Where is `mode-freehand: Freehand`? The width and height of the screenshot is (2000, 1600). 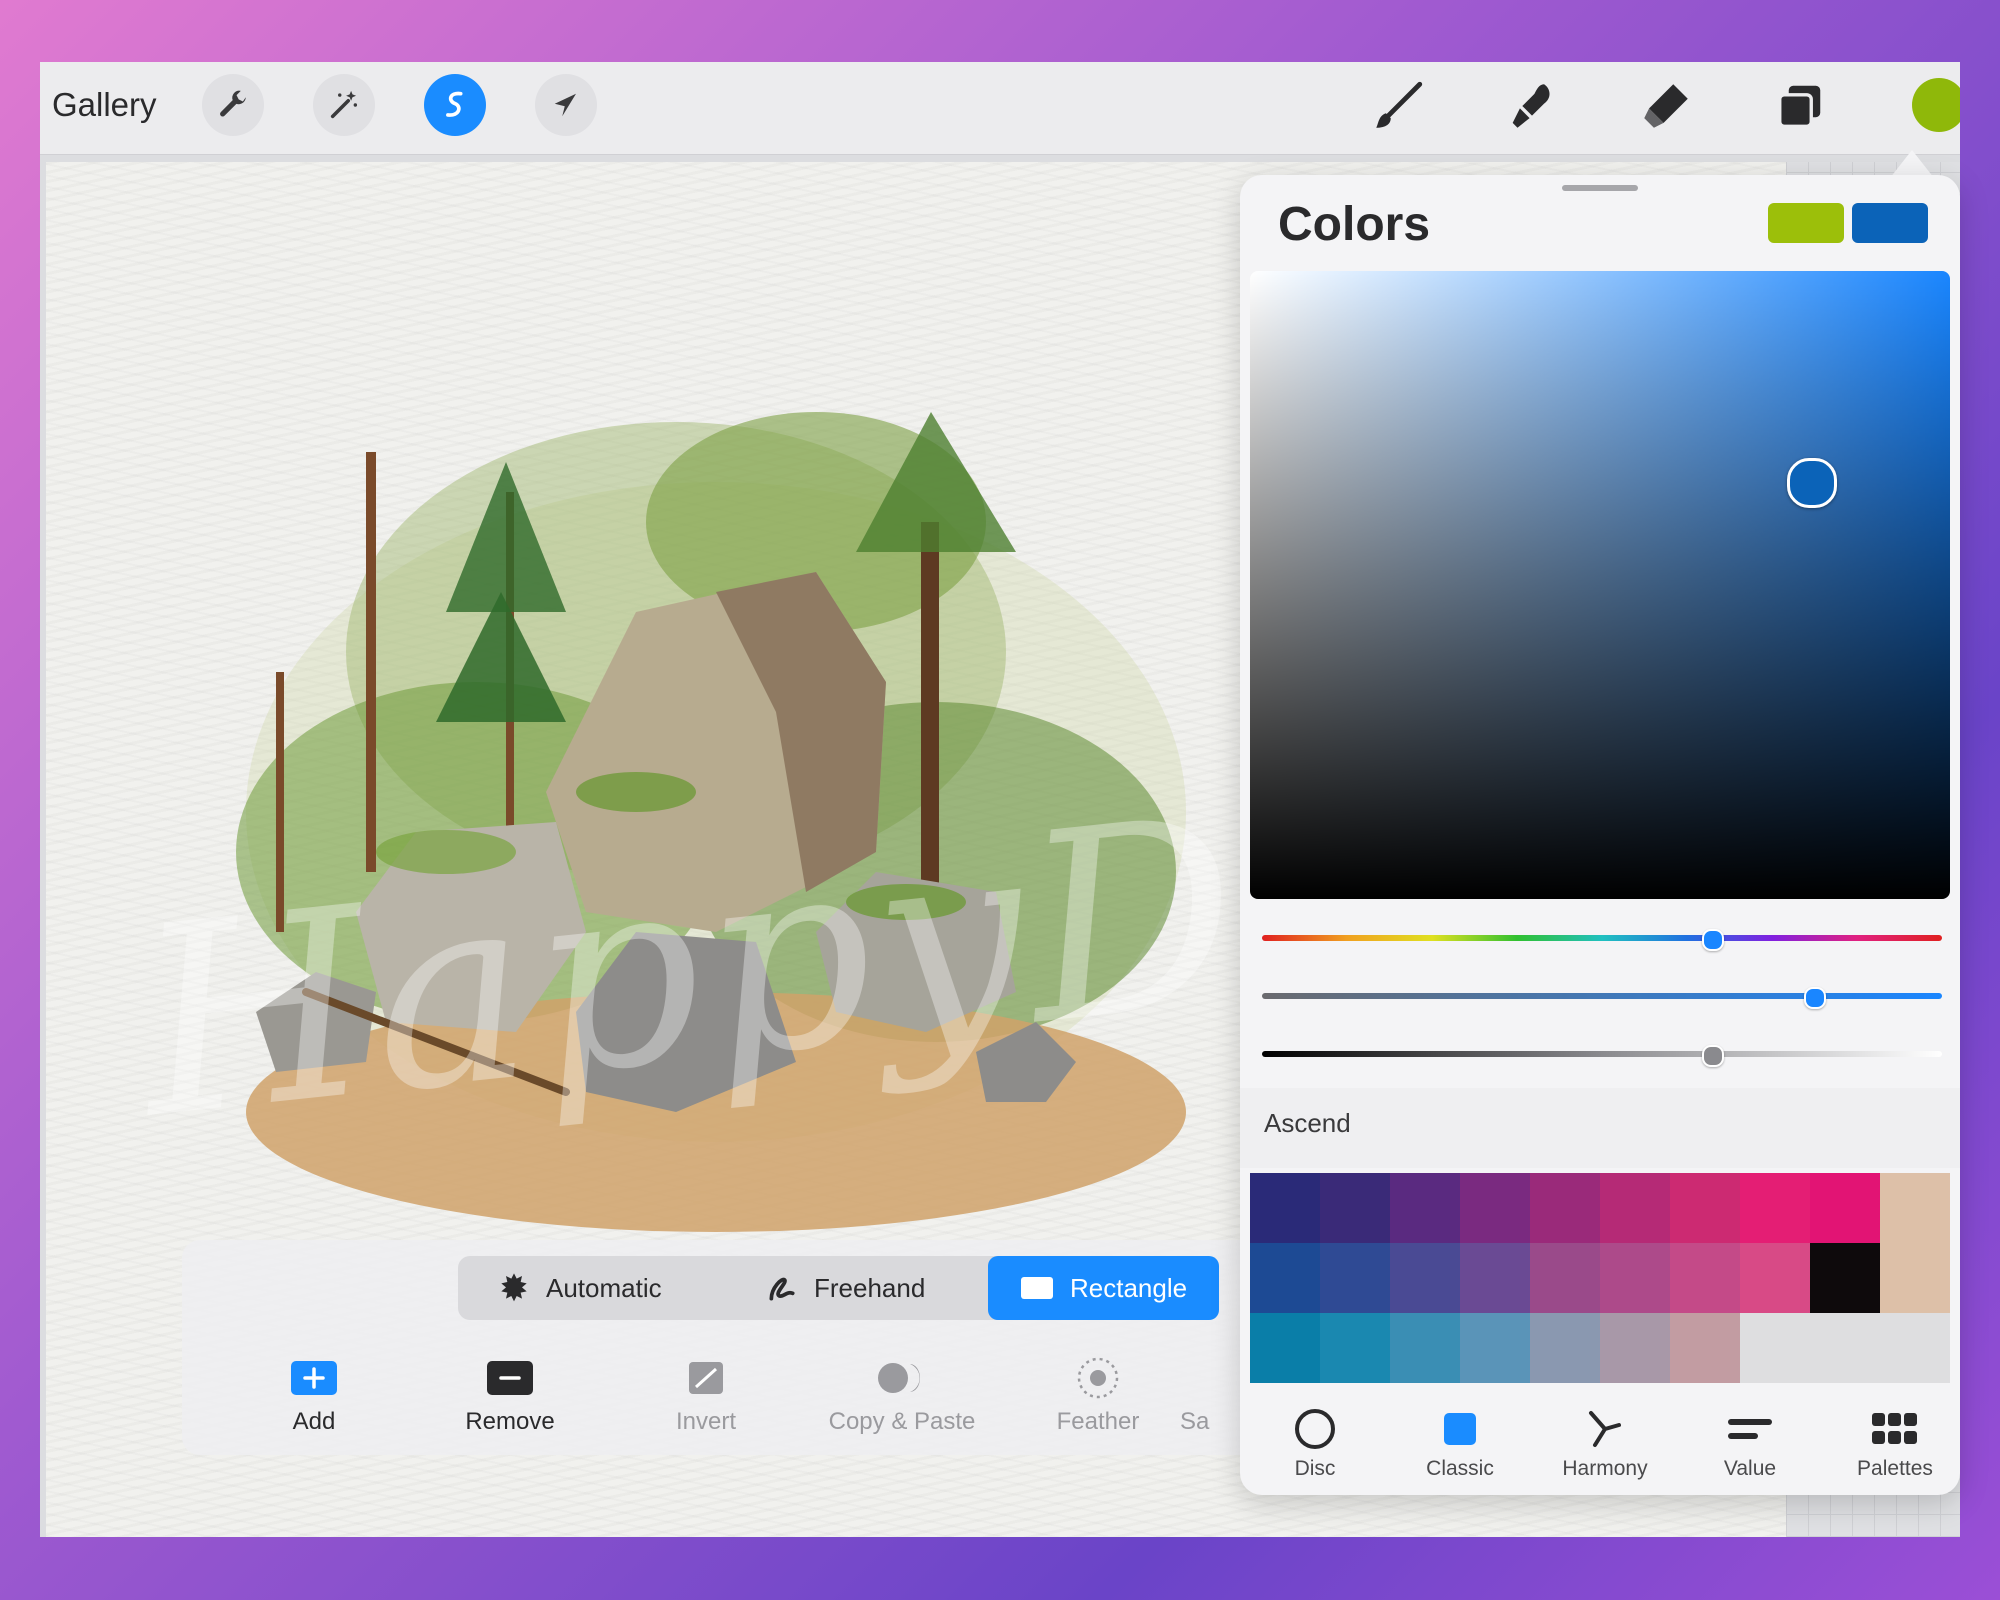 mode-freehand: Freehand is located at coordinates (845, 1288).